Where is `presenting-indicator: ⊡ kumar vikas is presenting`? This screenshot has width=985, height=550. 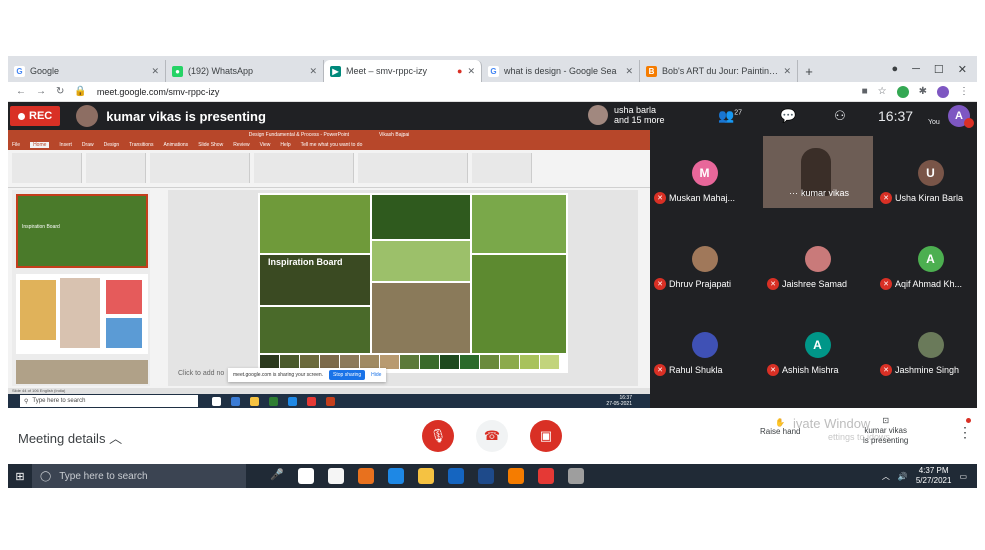 presenting-indicator: ⊡ kumar vikas is presenting is located at coordinates (885, 431).